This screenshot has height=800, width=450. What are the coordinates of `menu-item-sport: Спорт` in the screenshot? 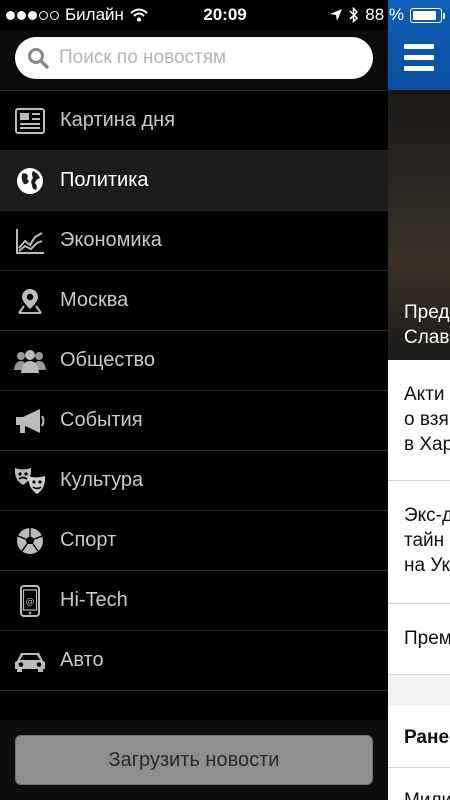 It's located at (194, 541).